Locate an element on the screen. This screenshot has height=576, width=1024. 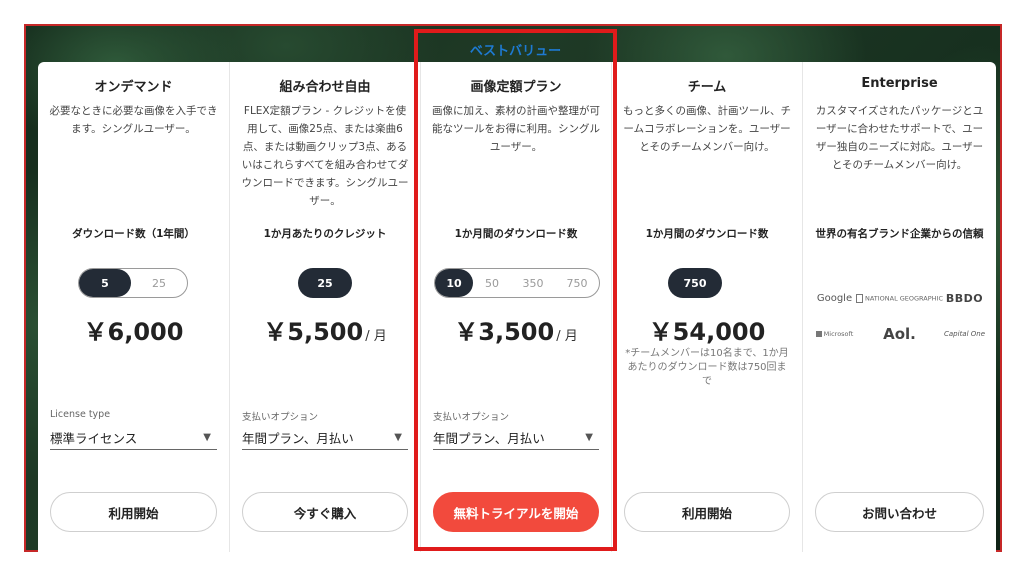
metric-label: 1か月あたりのクレジット is located at coordinates (325, 234).